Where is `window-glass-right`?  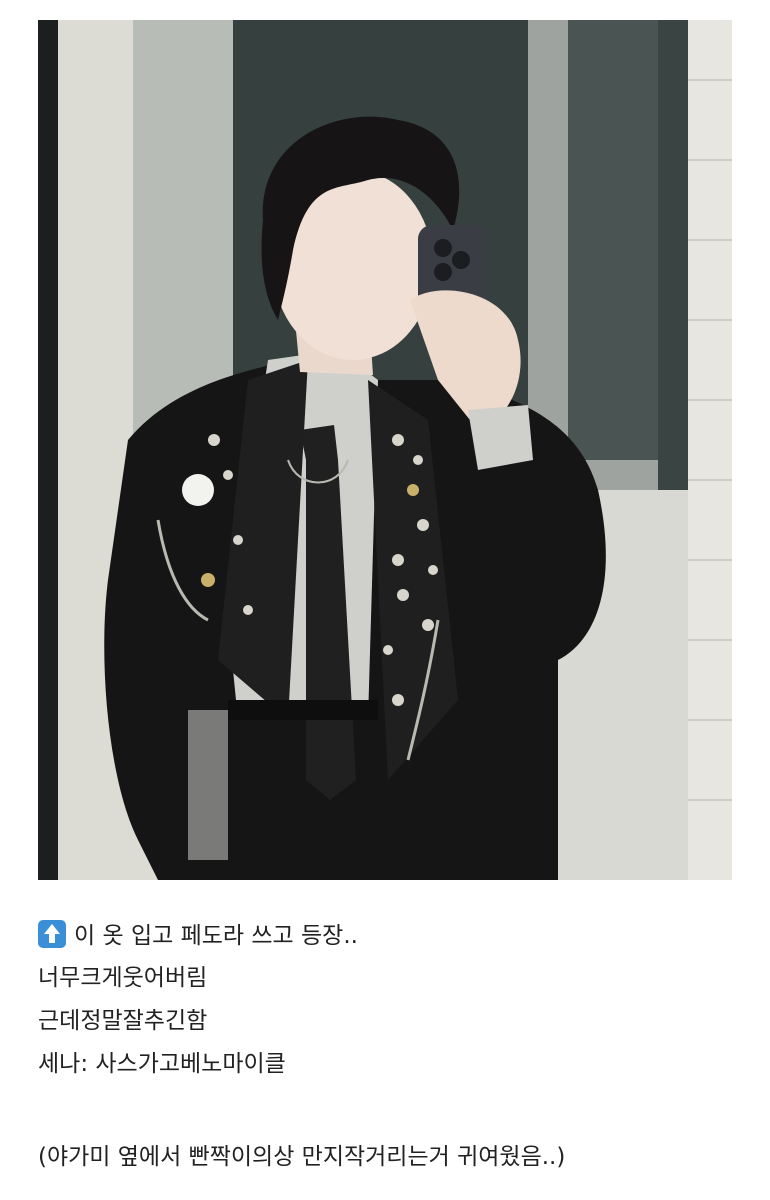
window-glass-right is located at coordinates (613, 240).